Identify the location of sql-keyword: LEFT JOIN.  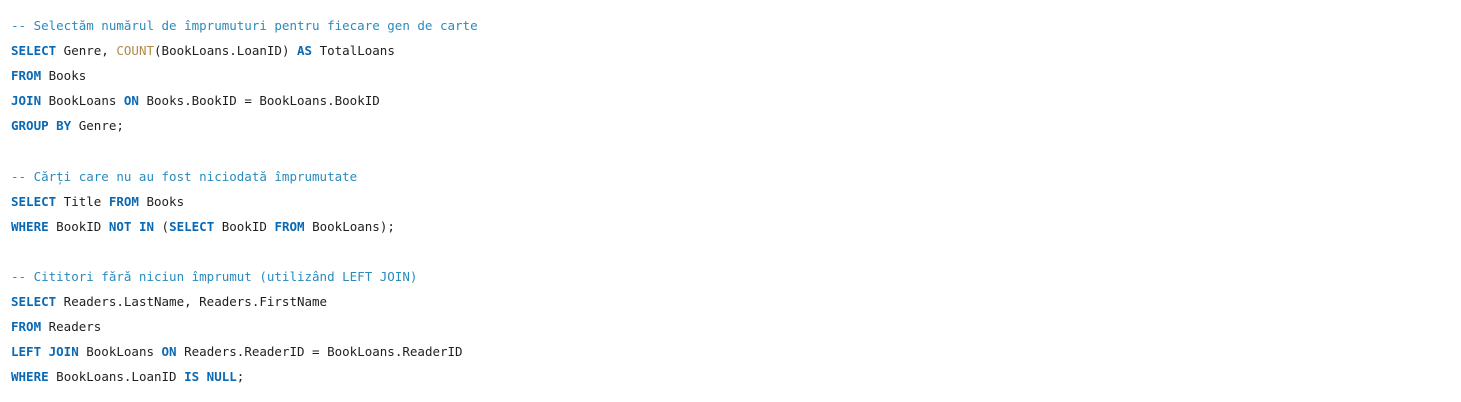
(45, 352).